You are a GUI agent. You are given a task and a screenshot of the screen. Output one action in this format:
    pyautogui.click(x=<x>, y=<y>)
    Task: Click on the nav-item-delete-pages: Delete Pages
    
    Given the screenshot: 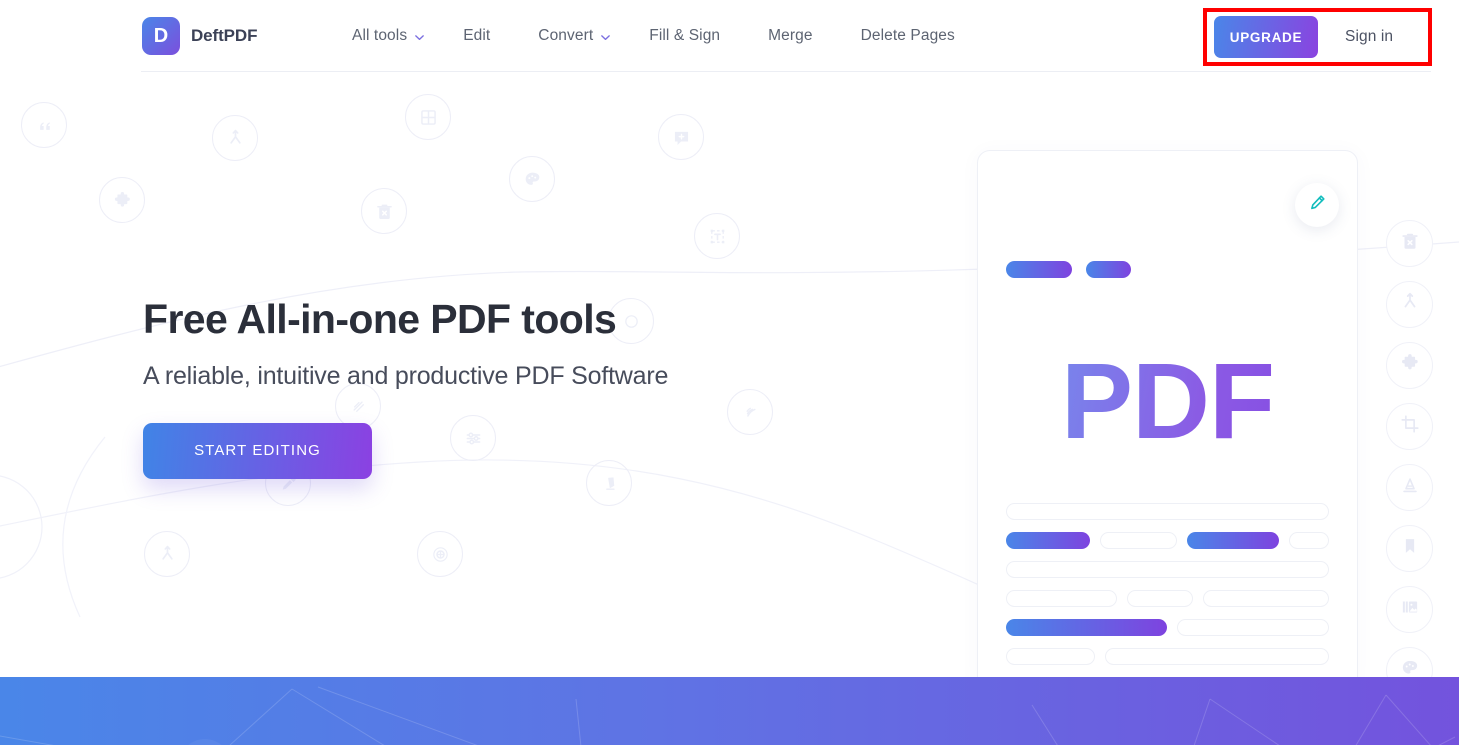 What is the action you would take?
    pyautogui.click(x=908, y=36)
    